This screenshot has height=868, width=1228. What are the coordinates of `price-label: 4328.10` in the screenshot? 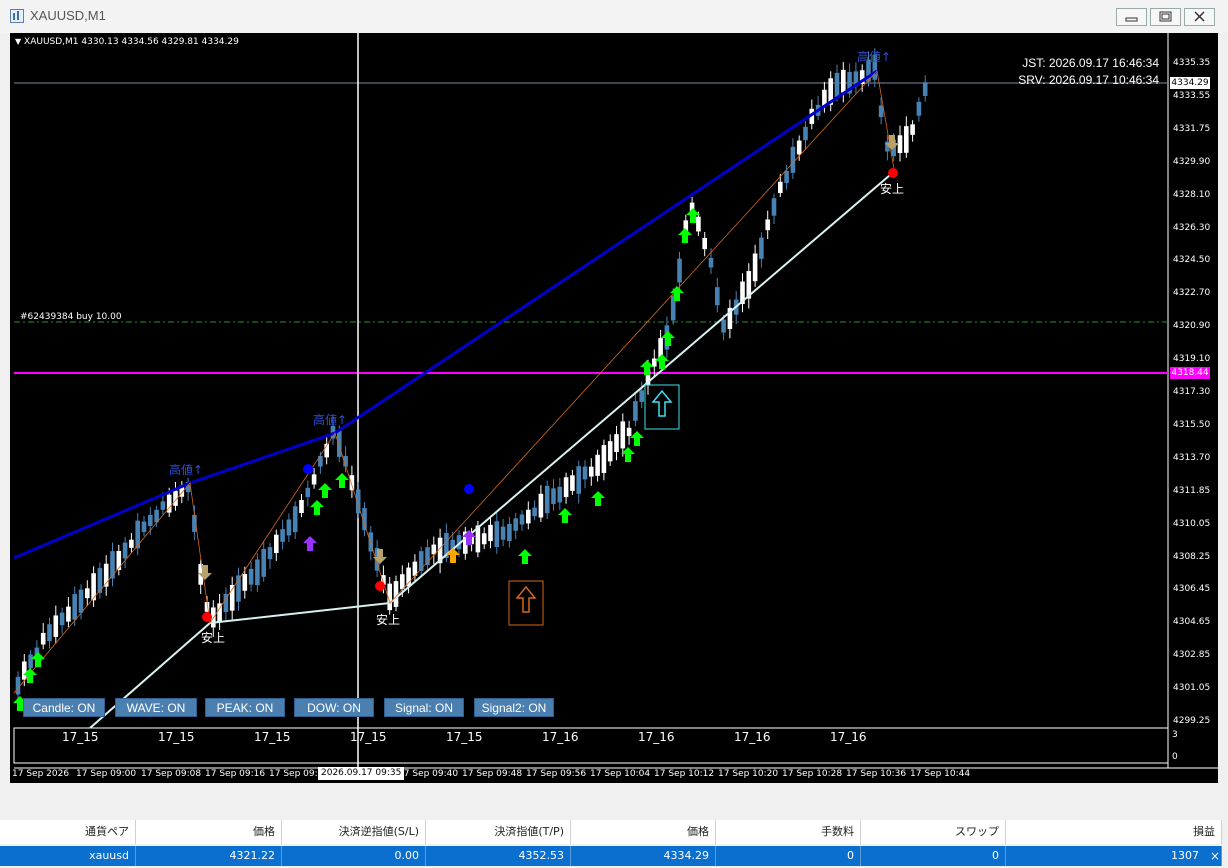 It's located at (1192, 194).